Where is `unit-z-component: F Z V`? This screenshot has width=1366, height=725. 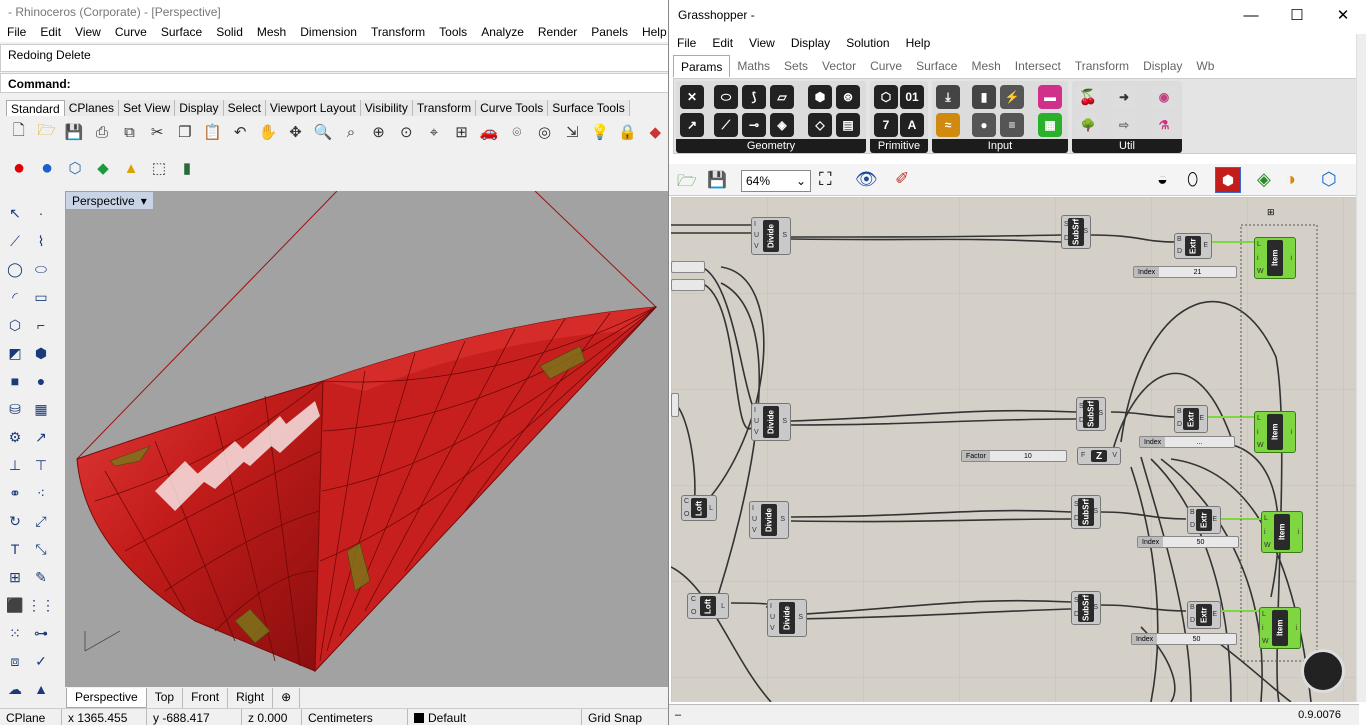 unit-z-component: F Z V is located at coordinates (1099, 456).